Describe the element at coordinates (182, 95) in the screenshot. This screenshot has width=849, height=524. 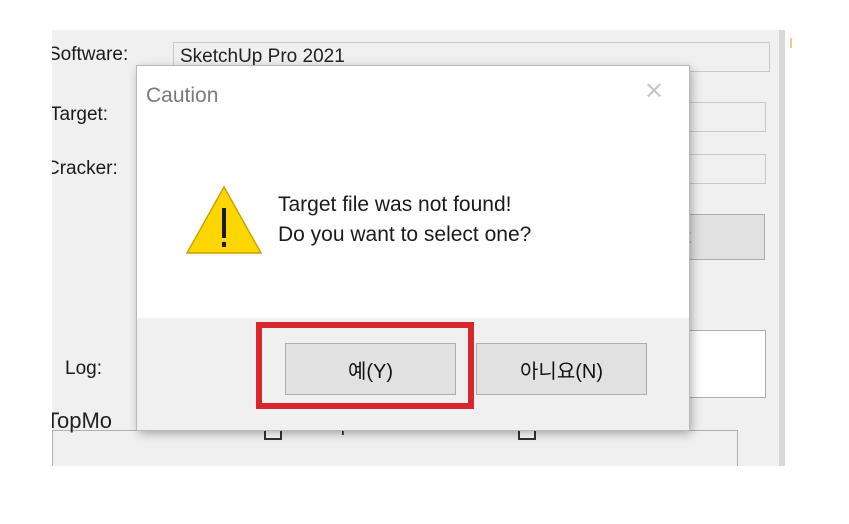
I see `dialog-title: Caution` at that location.